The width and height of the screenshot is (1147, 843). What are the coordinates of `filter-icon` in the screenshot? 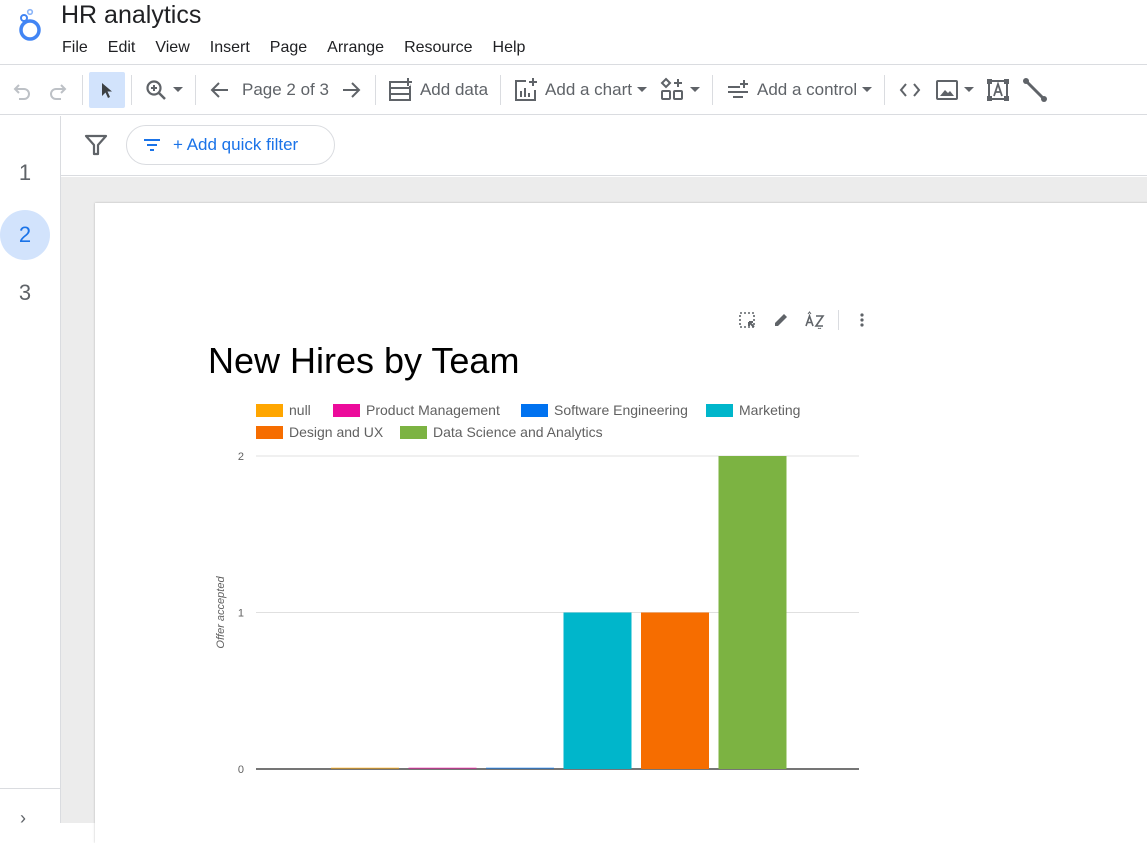 It's located at (96, 145).